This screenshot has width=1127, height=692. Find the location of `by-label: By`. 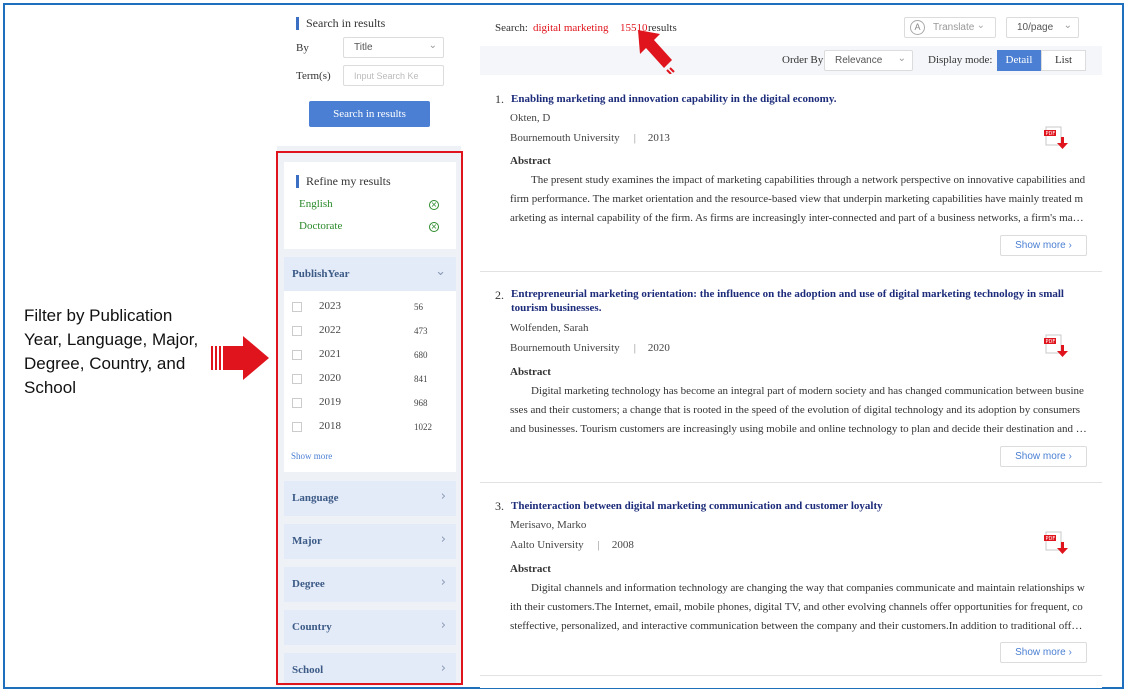

by-label: By is located at coordinates (302, 48).